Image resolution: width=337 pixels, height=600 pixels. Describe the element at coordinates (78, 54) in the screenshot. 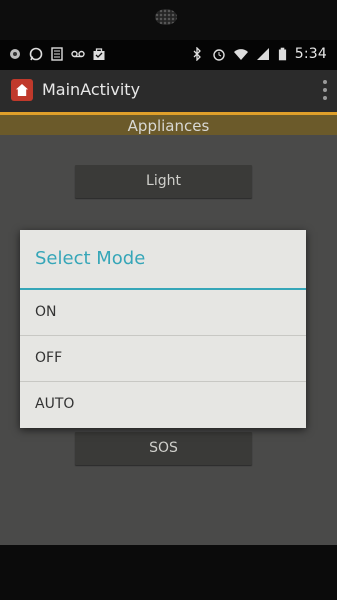

I see `voicemail-icon` at that location.